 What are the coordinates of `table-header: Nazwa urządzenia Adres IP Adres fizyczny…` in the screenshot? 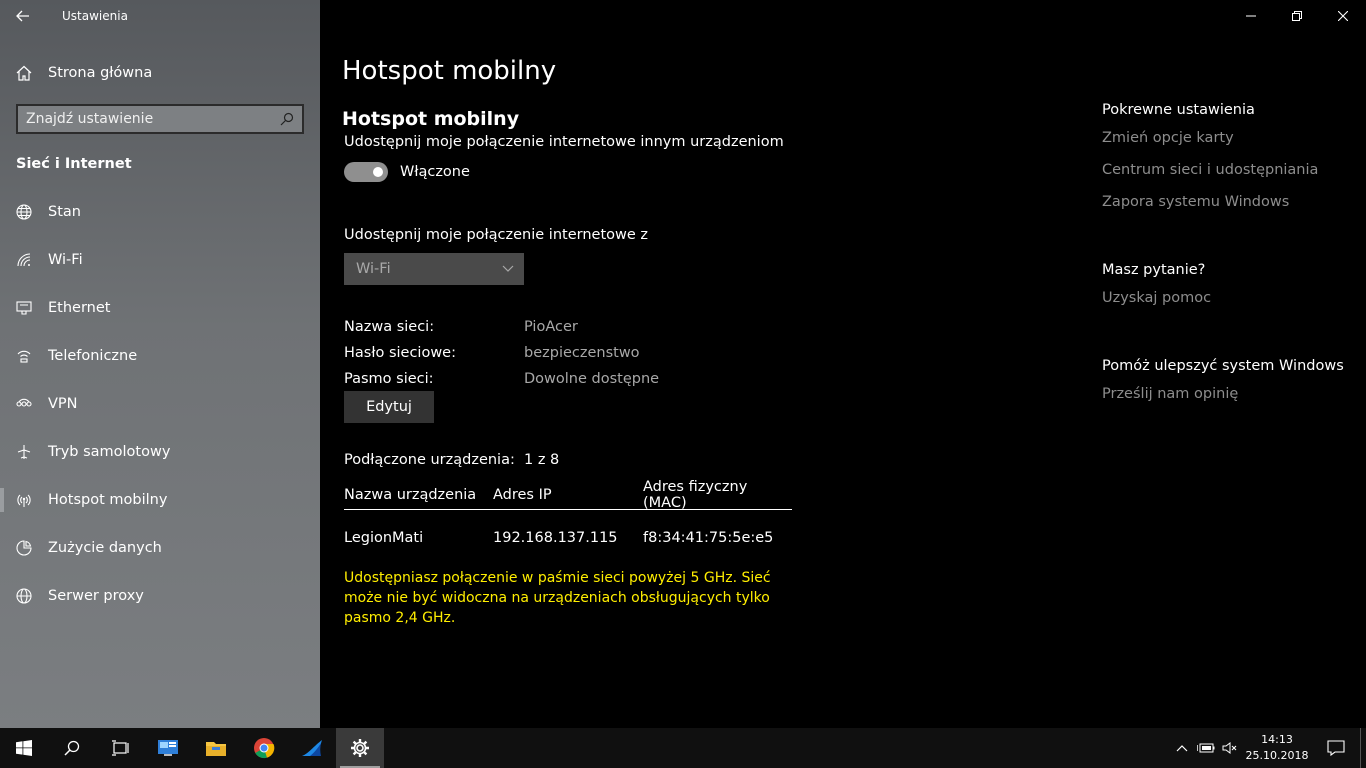 It's located at (568, 494).